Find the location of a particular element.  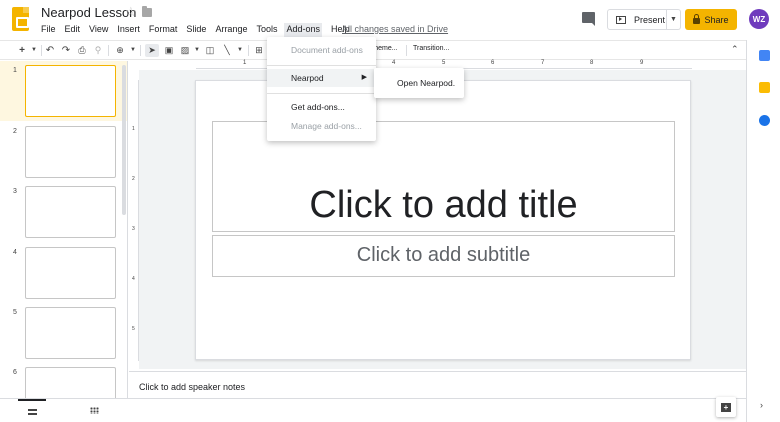

filmstrip-slide: 6 is located at coordinates (63, 380).